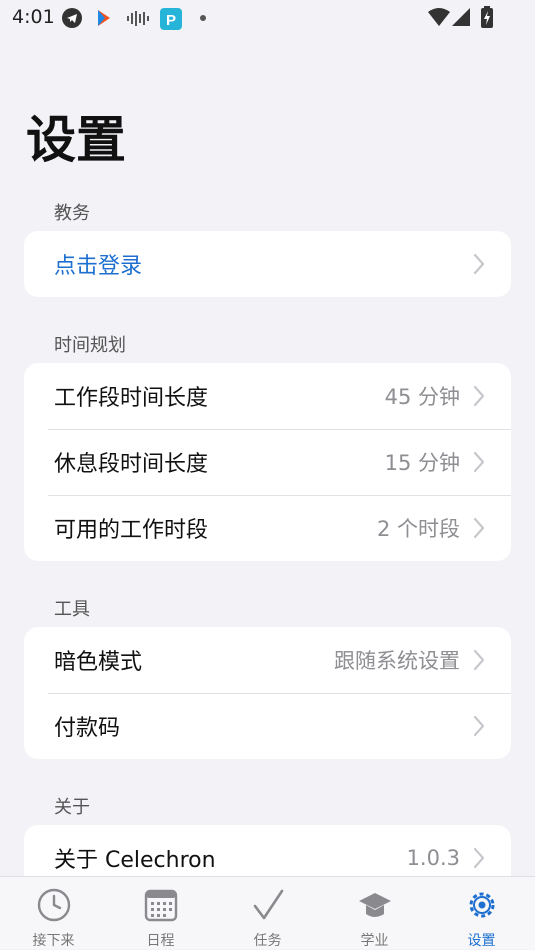  Describe the element at coordinates (54, 905) in the screenshot. I see `clock-icon` at that location.